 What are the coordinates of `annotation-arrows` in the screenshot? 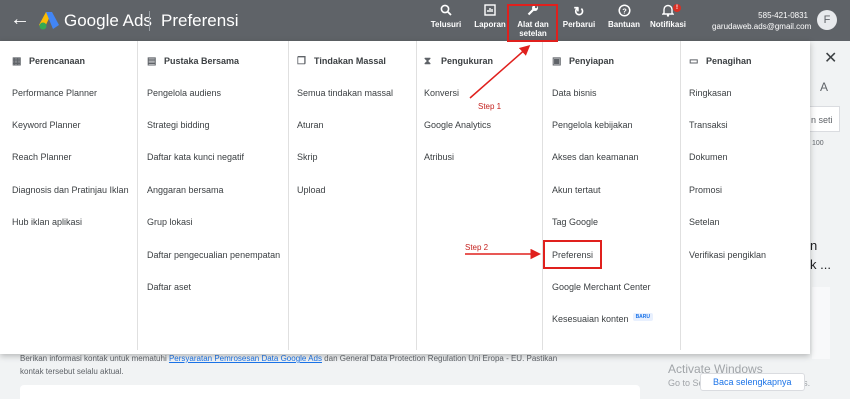 It's located at (503, 152).